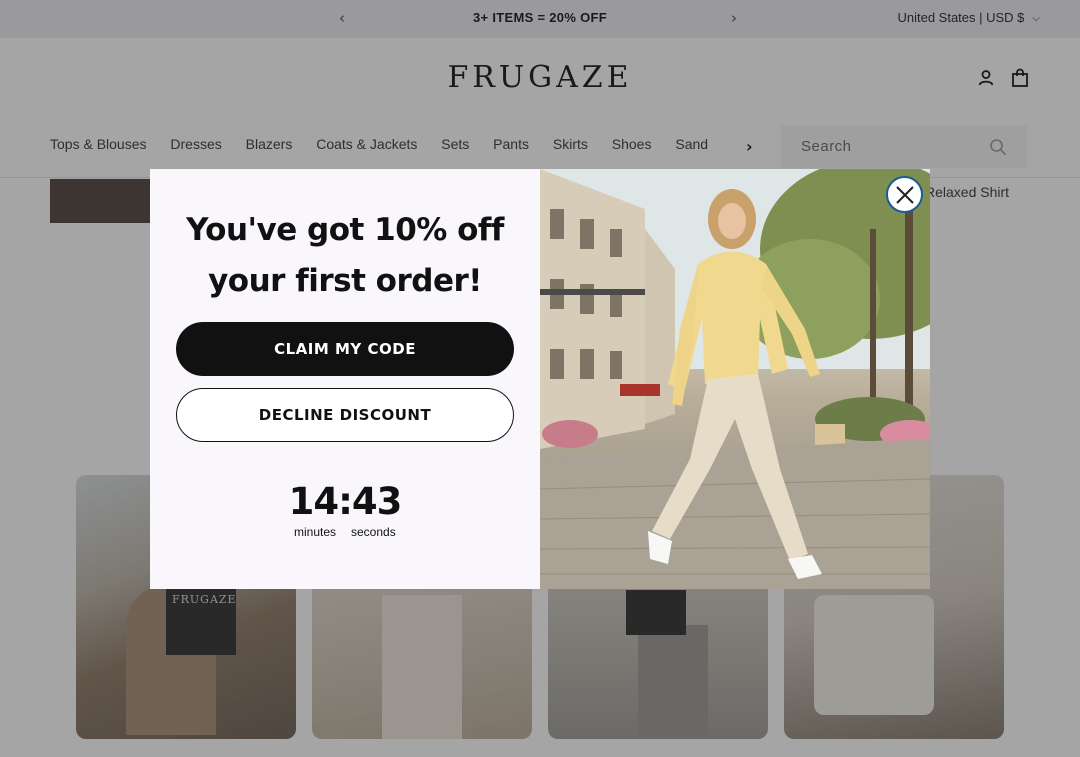  I want to click on claim-code-button: CLAIM MY CODE, so click(345, 349).